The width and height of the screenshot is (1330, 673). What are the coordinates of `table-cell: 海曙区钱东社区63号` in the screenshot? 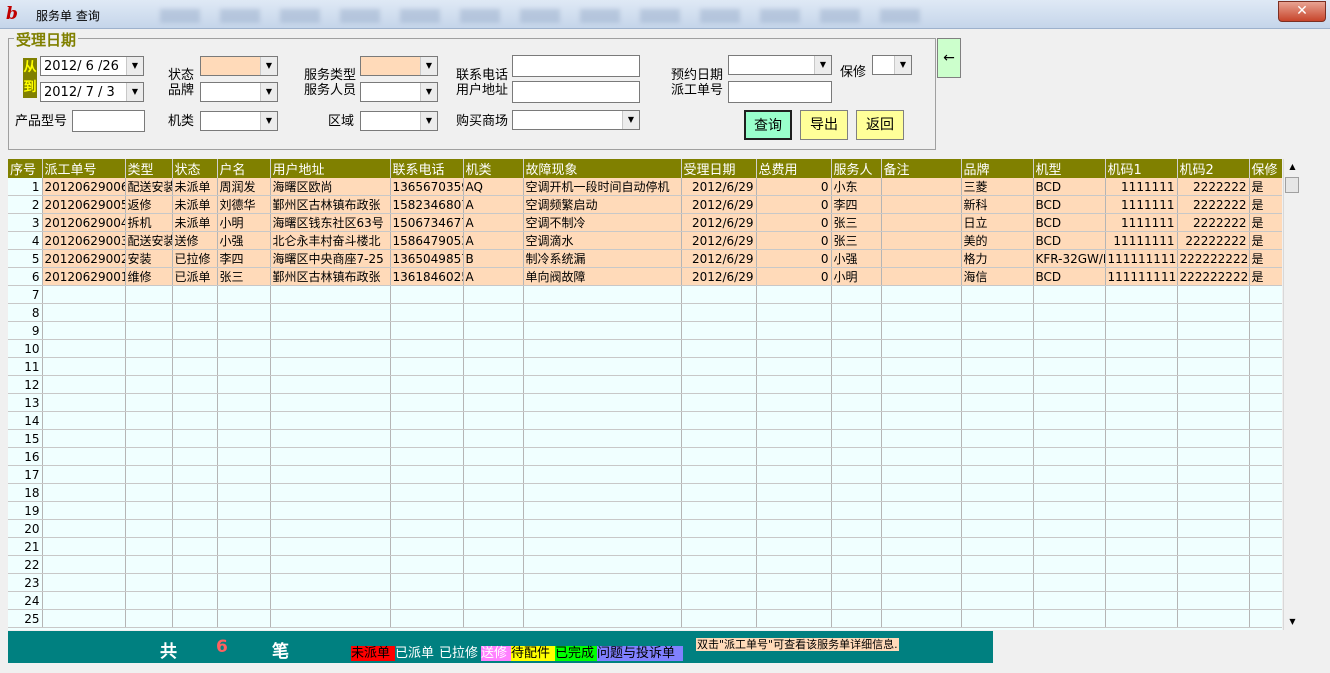 It's located at (330, 222).